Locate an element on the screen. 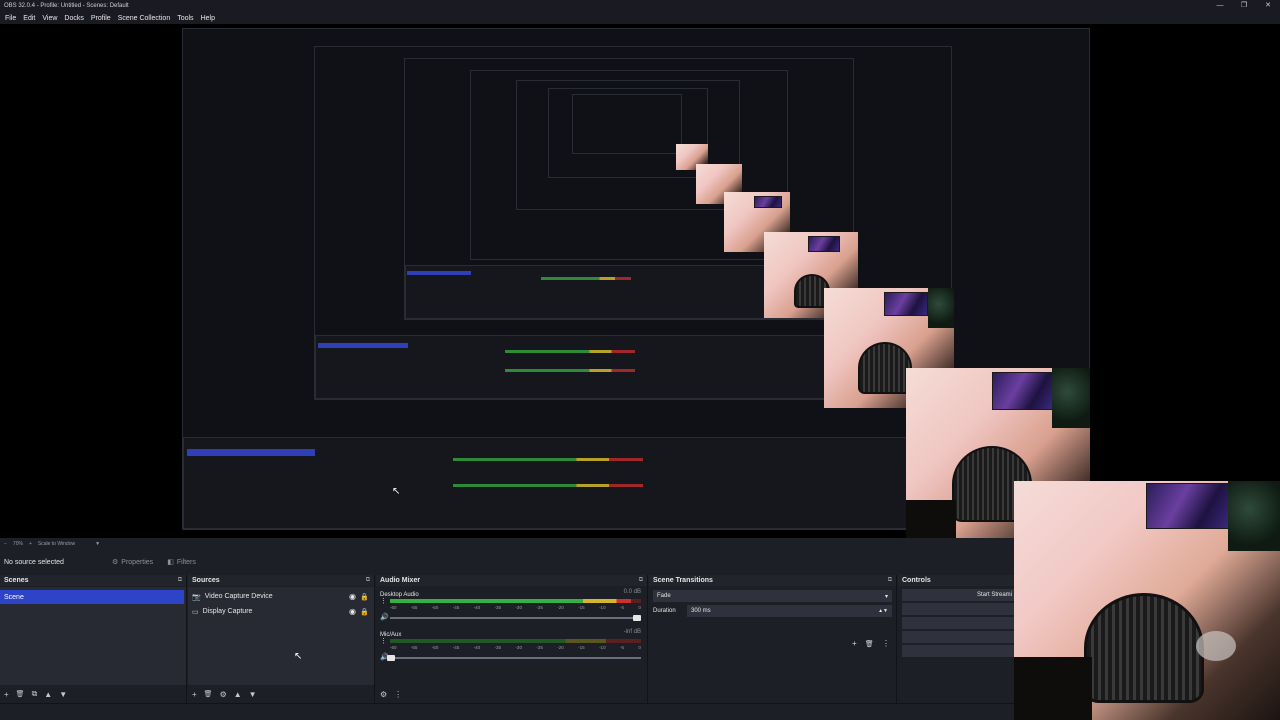 This screenshot has width=1280, height=720. source-item-display-capture: ▭ Display Capture ◉ 🔒 is located at coordinates (281, 611).